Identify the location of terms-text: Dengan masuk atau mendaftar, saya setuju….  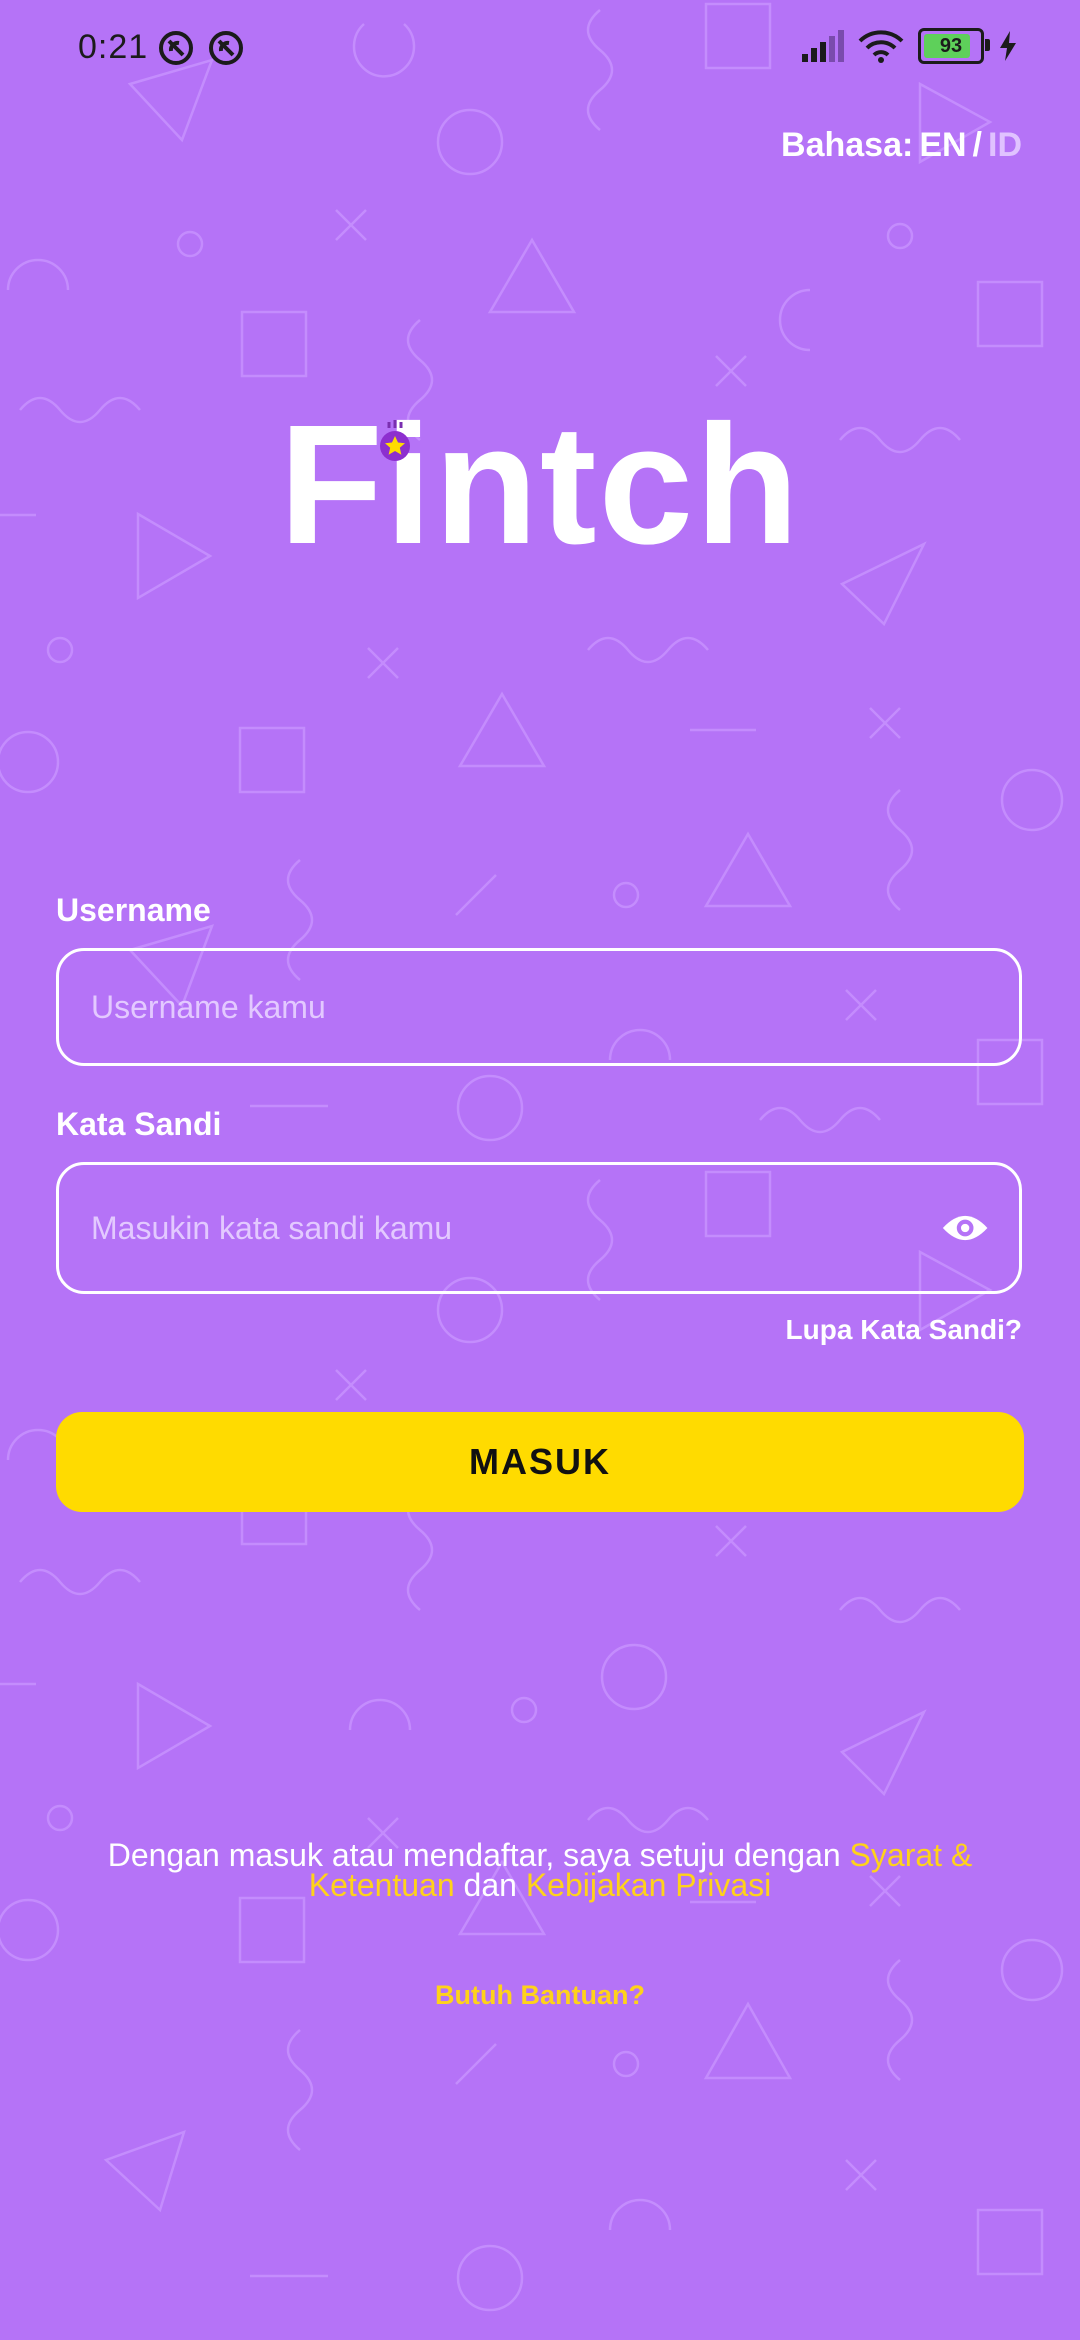
(540, 1871).